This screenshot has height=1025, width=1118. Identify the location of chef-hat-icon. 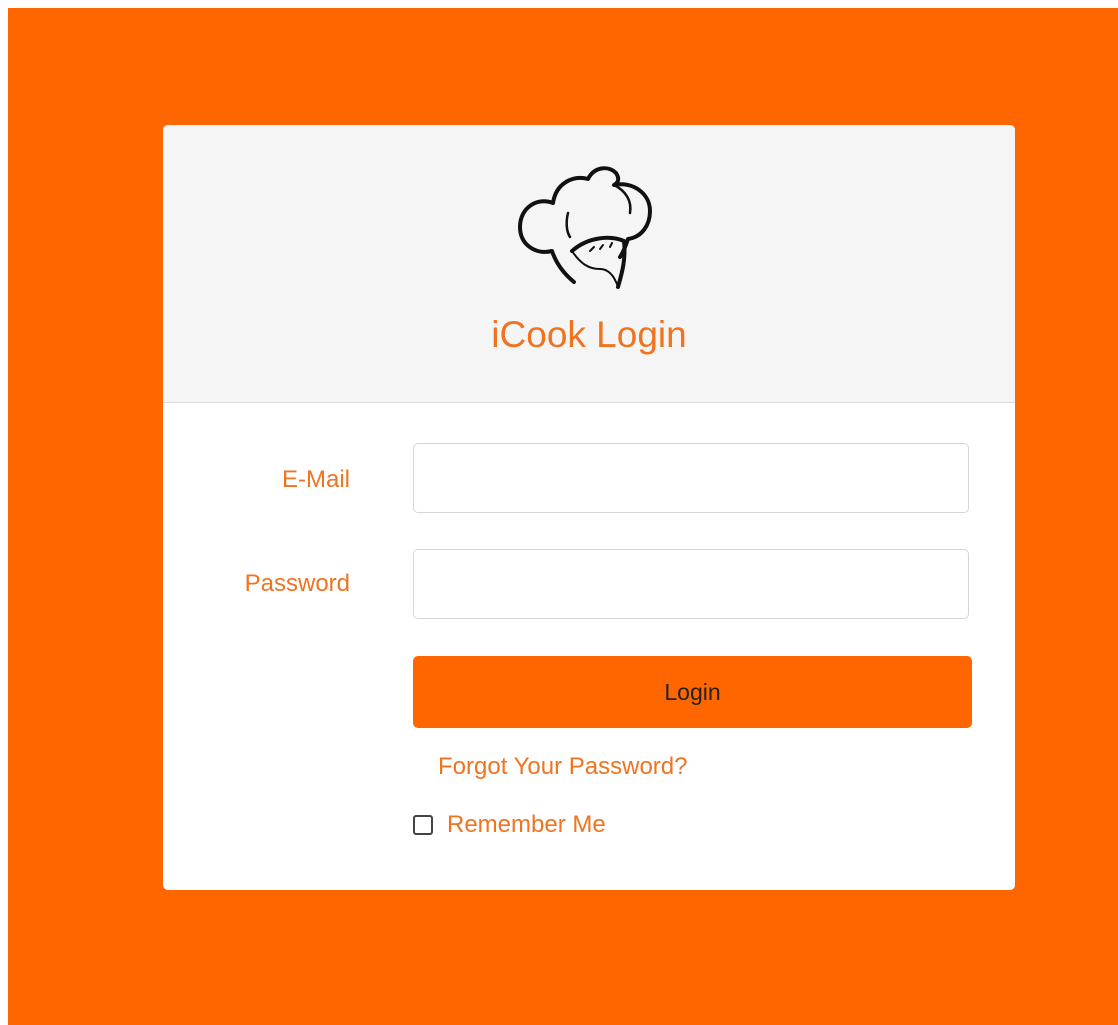
(585, 227).